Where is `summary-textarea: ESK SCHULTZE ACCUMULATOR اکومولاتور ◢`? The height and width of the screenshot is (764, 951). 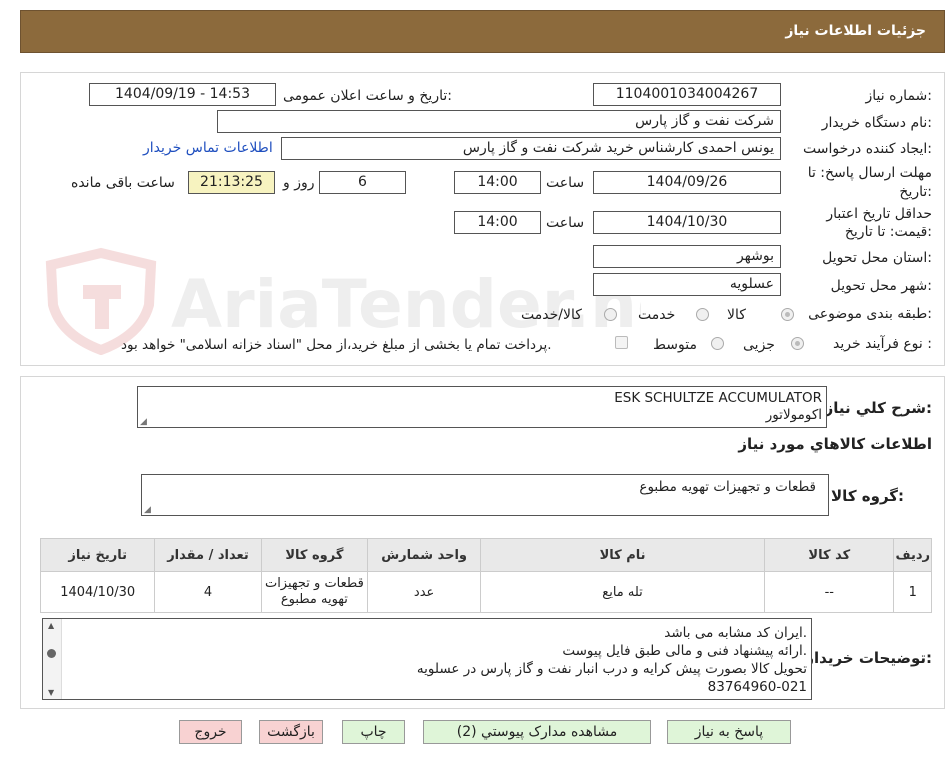 summary-textarea: ESK SCHULTZE ACCUMULATOR اکومولاتور ◢ is located at coordinates (482, 407).